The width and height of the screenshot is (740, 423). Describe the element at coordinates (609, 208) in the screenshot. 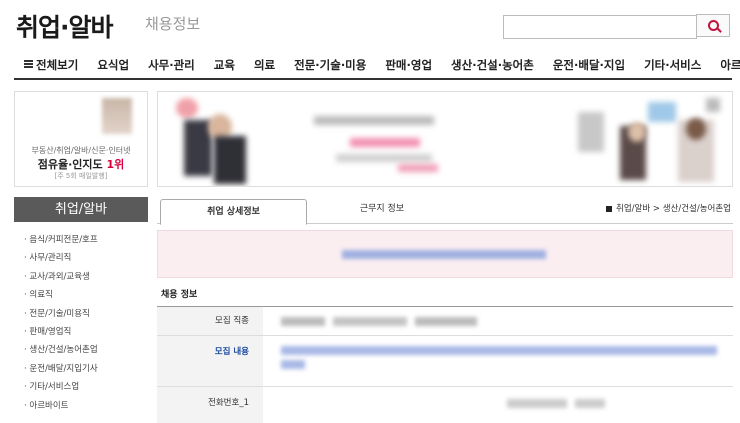

I see `square-bullet-icon` at that location.